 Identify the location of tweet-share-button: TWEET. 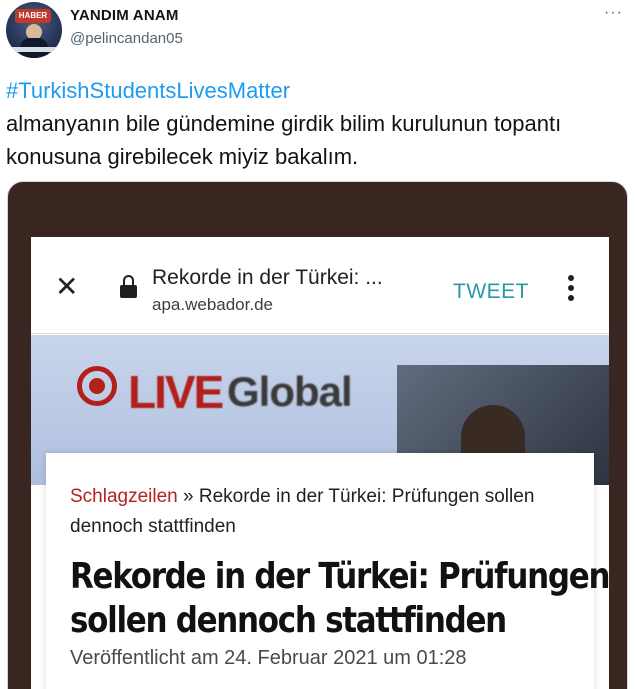
(491, 291).